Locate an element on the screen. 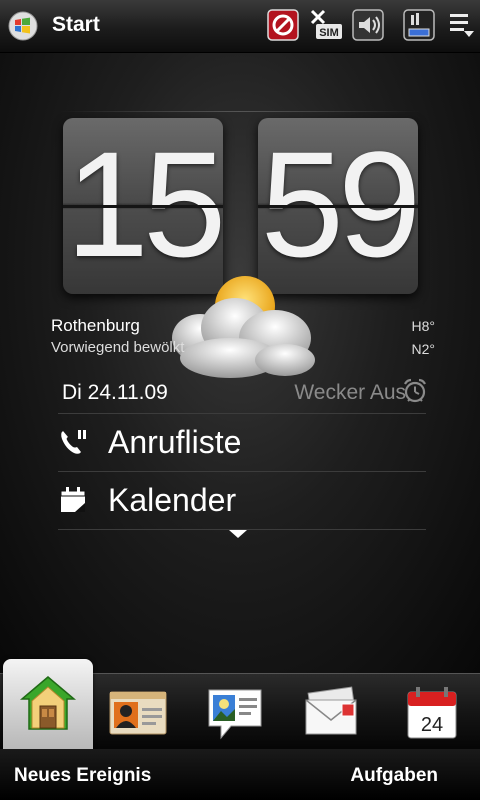 The width and height of the screenshot is (480, 800). menu-item-call-history: Anrufliste is located at coordinates (243, 443).